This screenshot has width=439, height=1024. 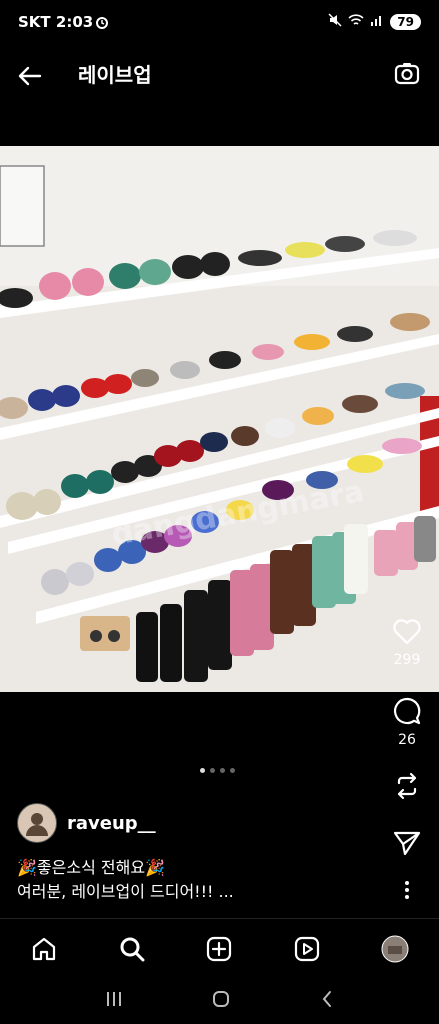 What do you see at coordinates (219, 23) in the screenshot?
I see `status-bar: SKT 2:03 79` at bounding box center [219, 23].